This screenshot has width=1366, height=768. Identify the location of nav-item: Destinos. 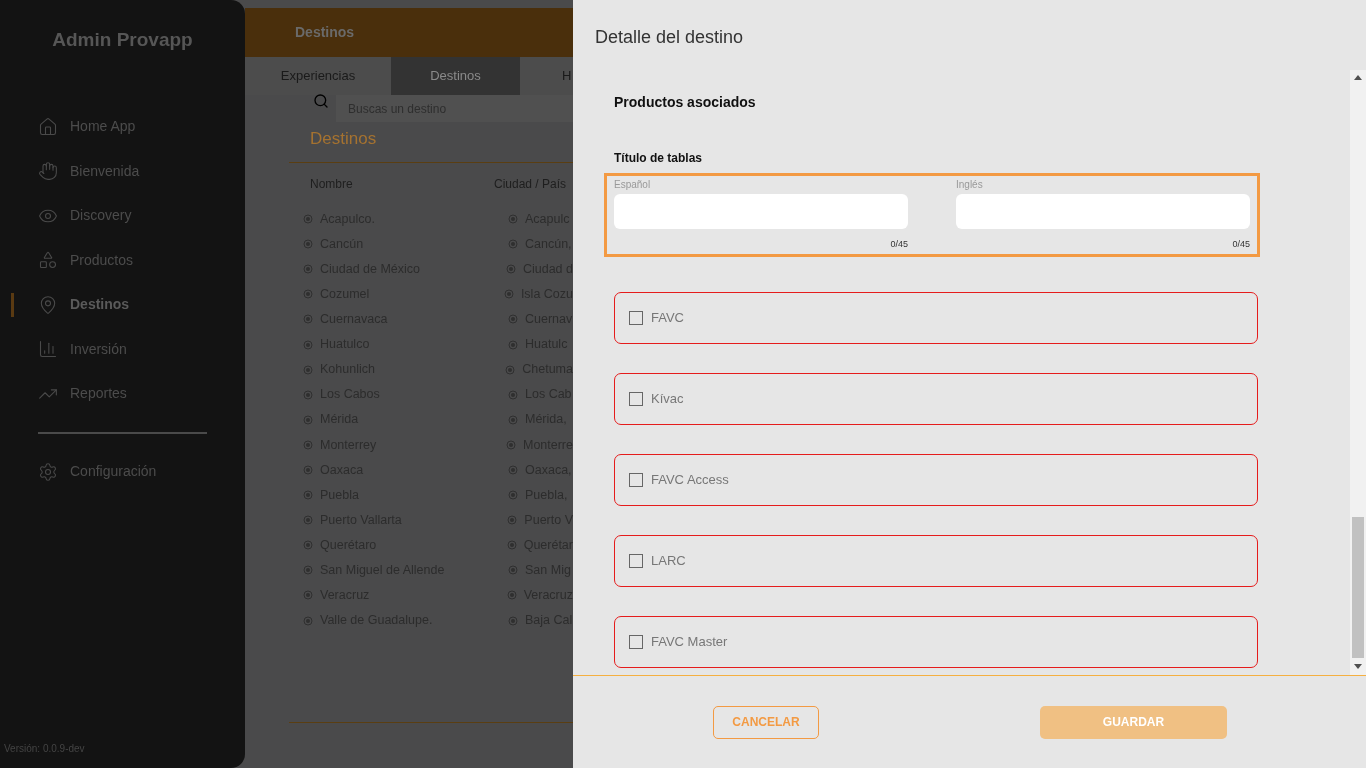
(84, 304).